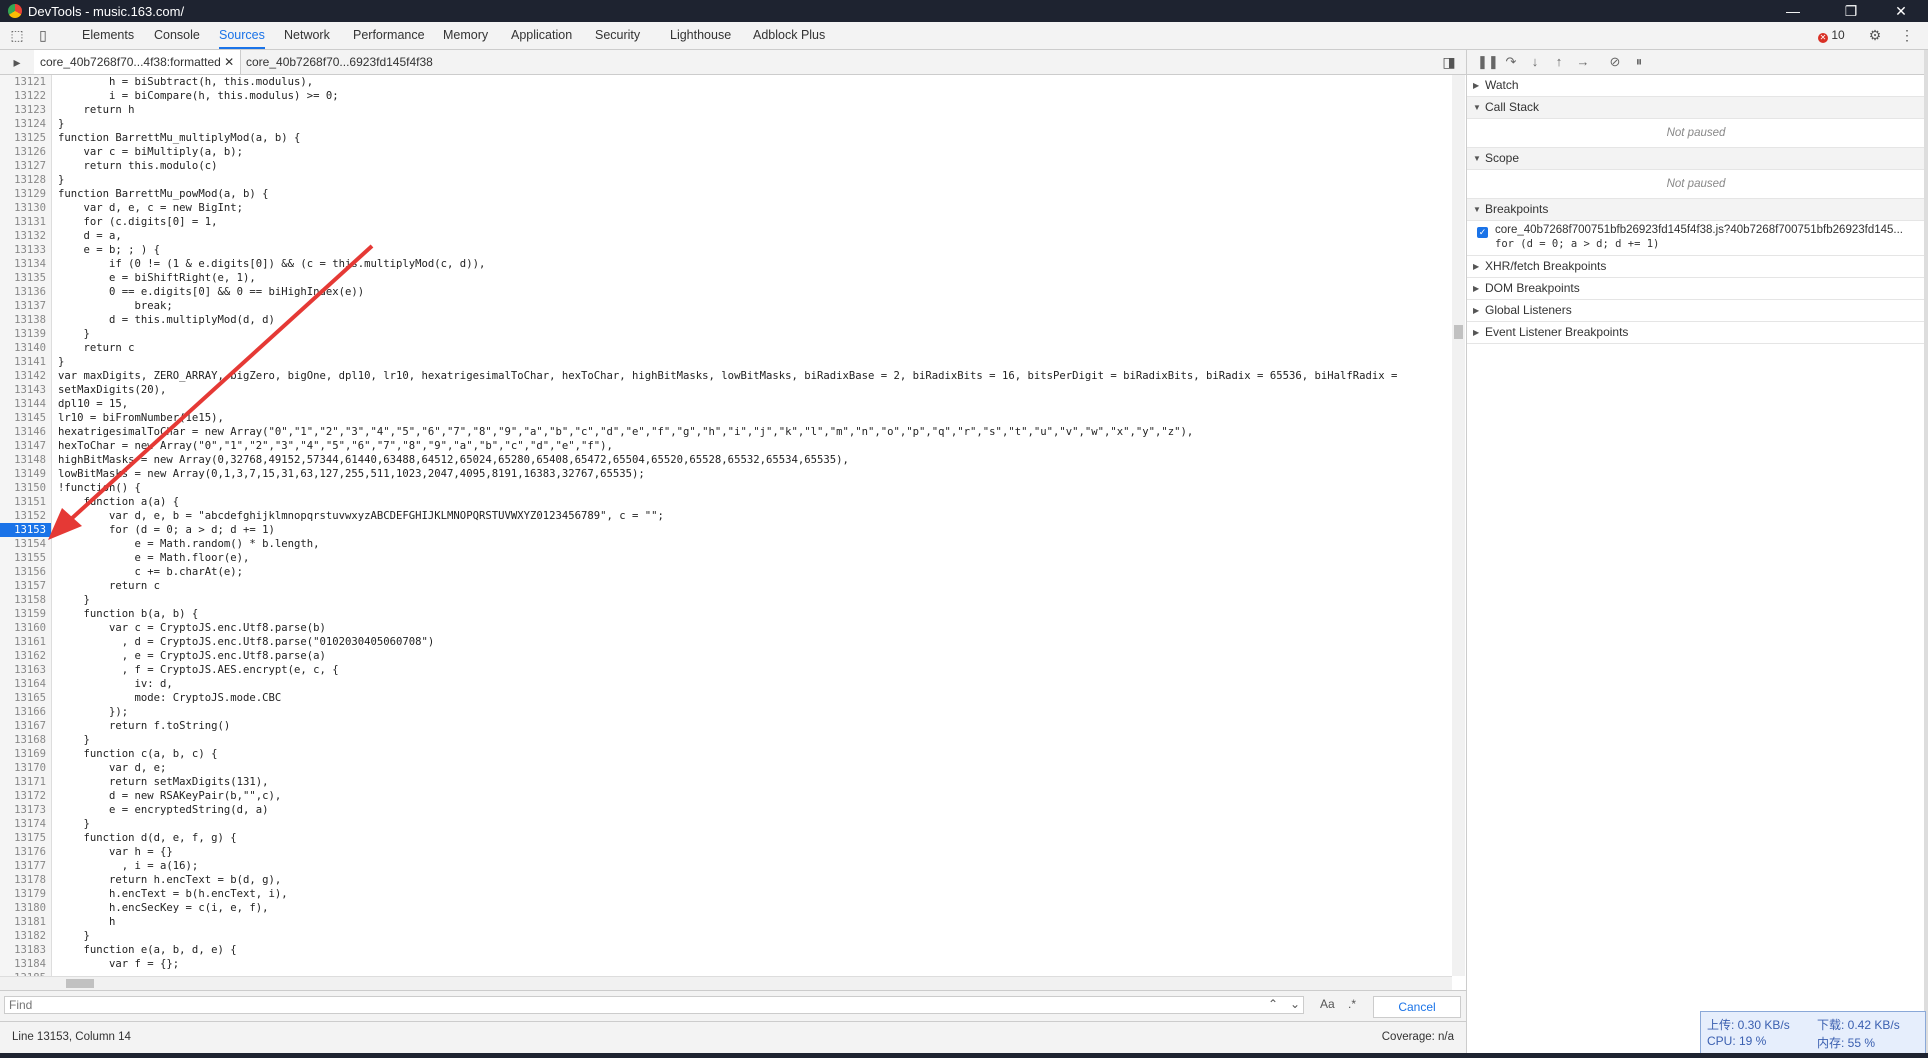 This screenshot has height=1058, width=1928. What do you see at coordinates (1696, 289) in the screenshot?
I see `dom-breakpoints-section: ▶ DOM Breakpoints` at bounding box center [1696, 289].